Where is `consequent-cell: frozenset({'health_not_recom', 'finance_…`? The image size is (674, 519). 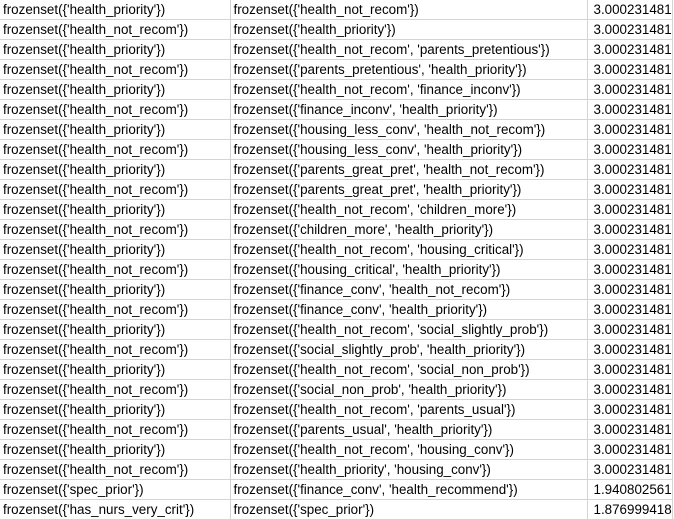 consequent-cell: frozenset({'health_not_recom', 'finance_… is located at coordinates (409, 89).